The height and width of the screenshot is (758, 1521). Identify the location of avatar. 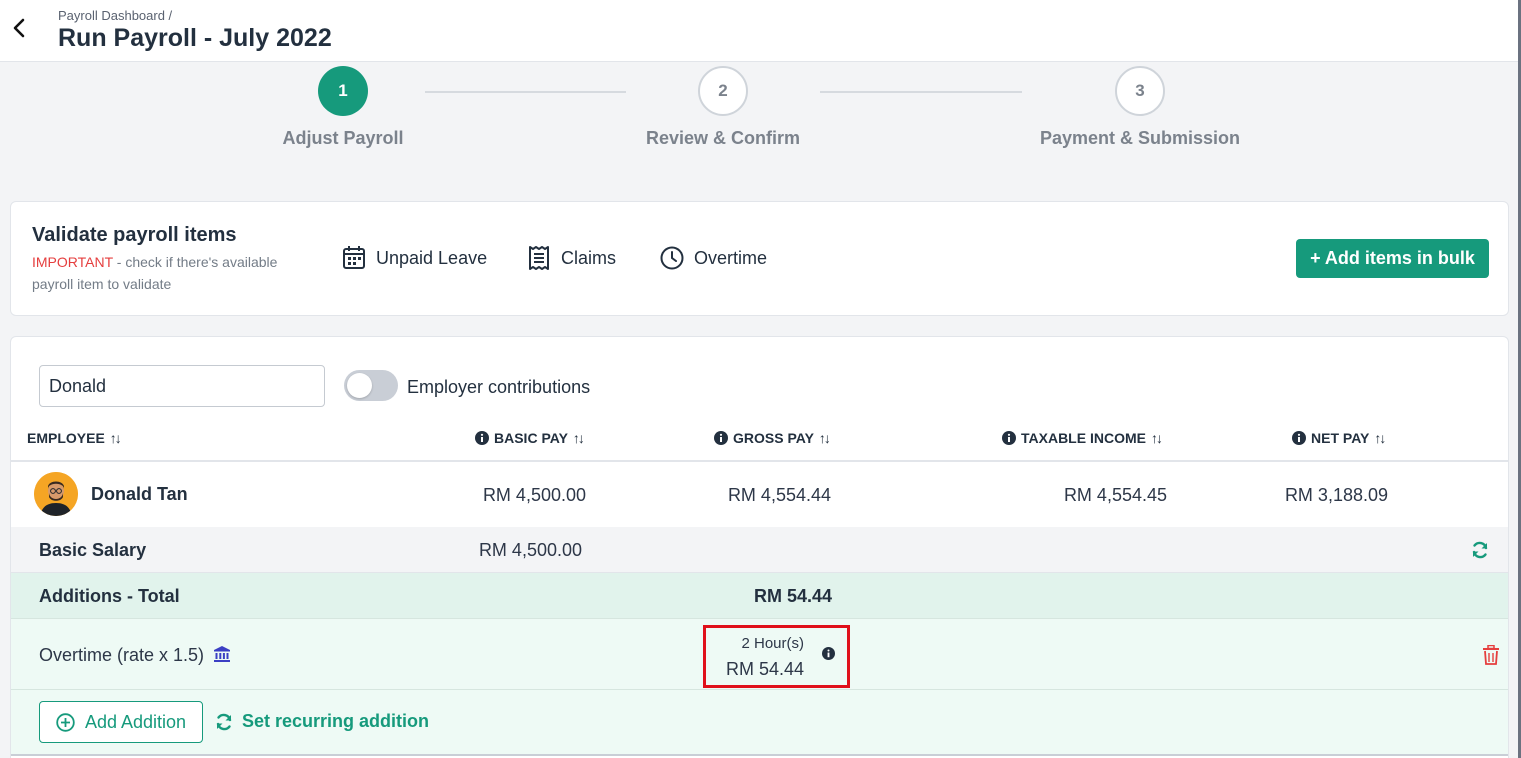
(56, 494).